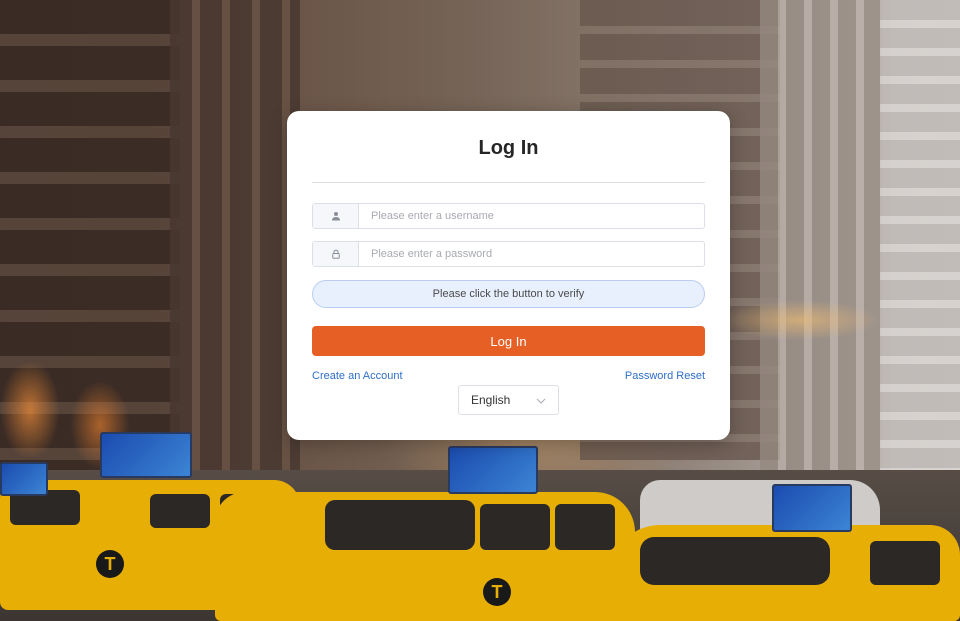  What do you see at coordinates (491, 400) in the screenshot?
I see `language-select-value: English` at bounding box center [491, 400].